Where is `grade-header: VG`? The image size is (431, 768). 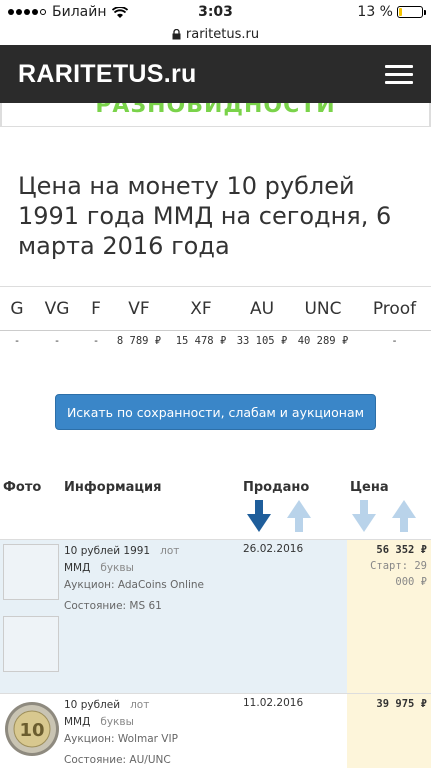 grade-header: VG is located at coordinates (57, 308).